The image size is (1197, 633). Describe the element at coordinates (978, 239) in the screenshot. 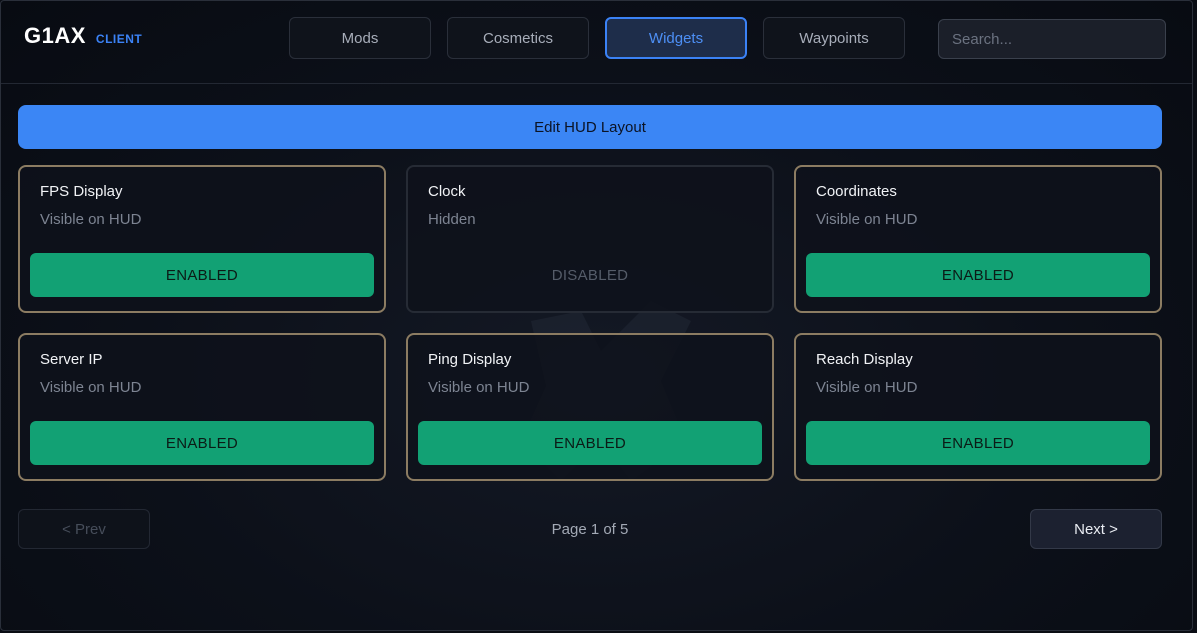

I see `widget-card-coordinates: Coordinates Visible on HUD ENABLED` at that location.